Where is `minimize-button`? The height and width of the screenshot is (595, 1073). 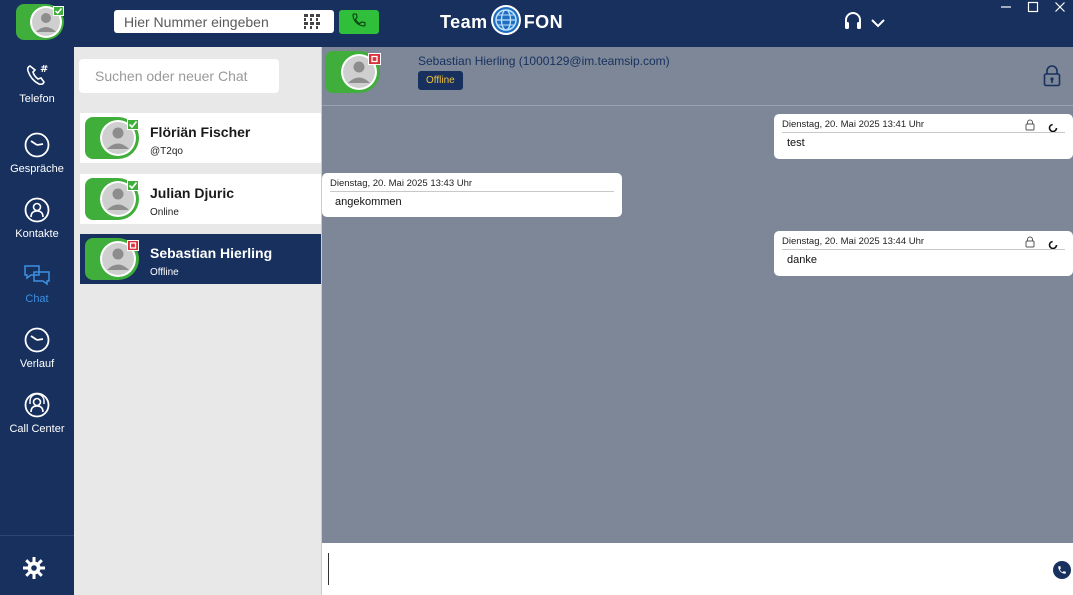 minimize-button is located at coordinates (1006, 7).